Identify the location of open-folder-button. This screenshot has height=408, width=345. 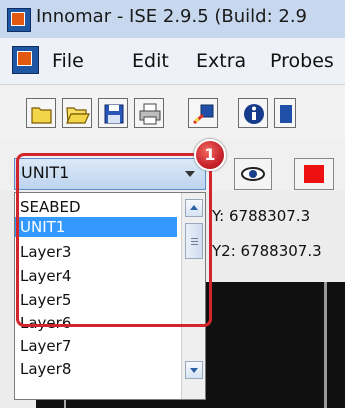
(77, 113).